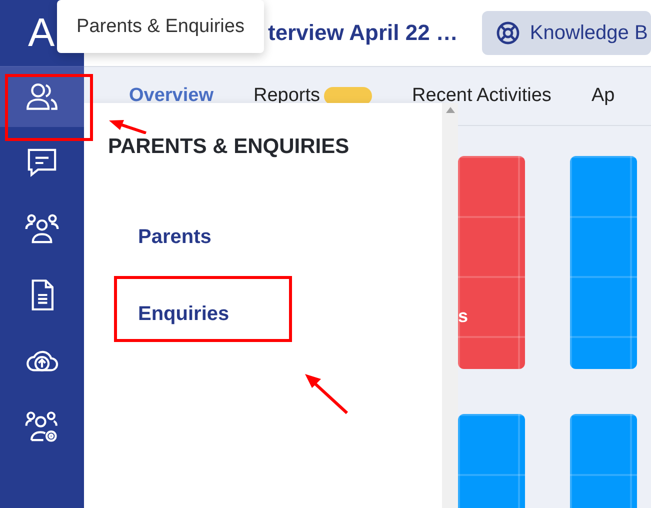 Image resolution: width=651 pixels, height=508 pixels. I want to click on tab: Recent Activities, so click(482, 96).